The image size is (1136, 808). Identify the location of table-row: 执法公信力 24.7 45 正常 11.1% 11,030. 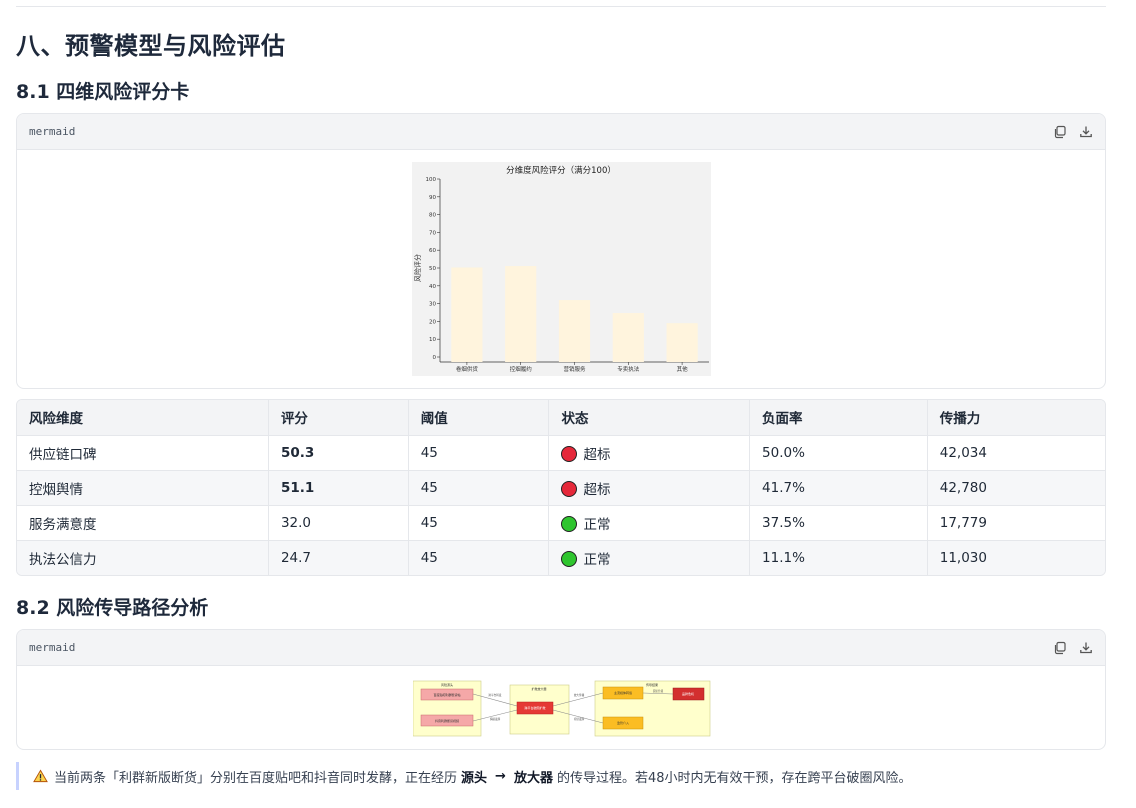
(561, 557).